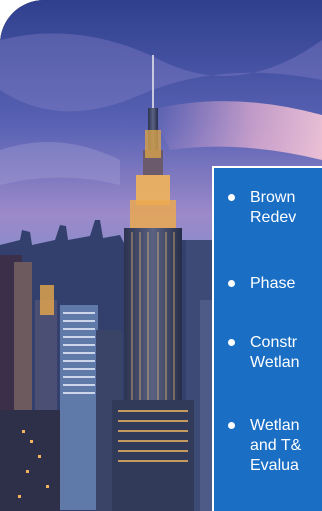 The width and height of the screenshot is (322, 511). Describe the element at coordinates (274, 465) in the screenshot. I see `bullet-line: Evalua` at that location.